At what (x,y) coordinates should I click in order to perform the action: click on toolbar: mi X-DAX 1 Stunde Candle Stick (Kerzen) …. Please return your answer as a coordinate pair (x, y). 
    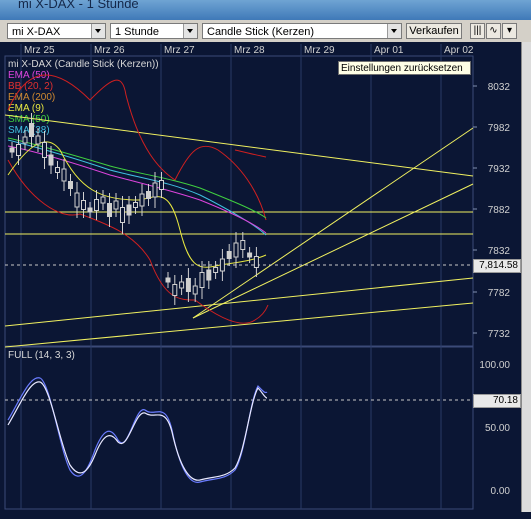
    Looking at the image, I should click on (265, 31).